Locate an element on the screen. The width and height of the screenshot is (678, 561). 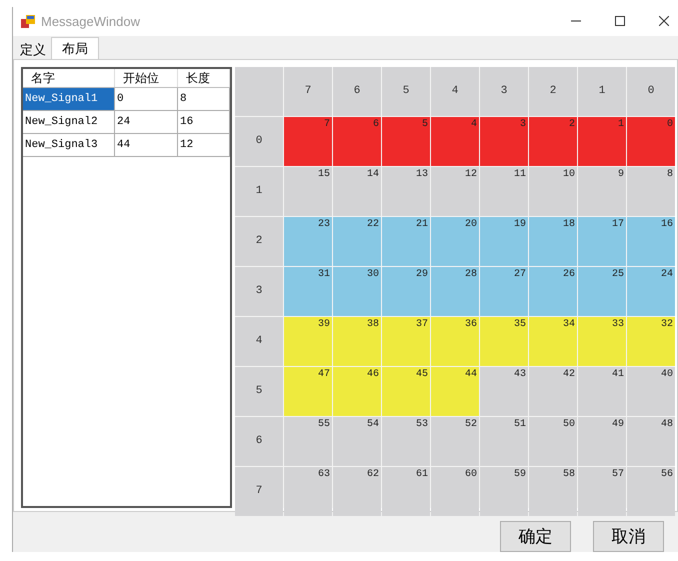
bit-cell: 49 is located at coordinates (602, 441).